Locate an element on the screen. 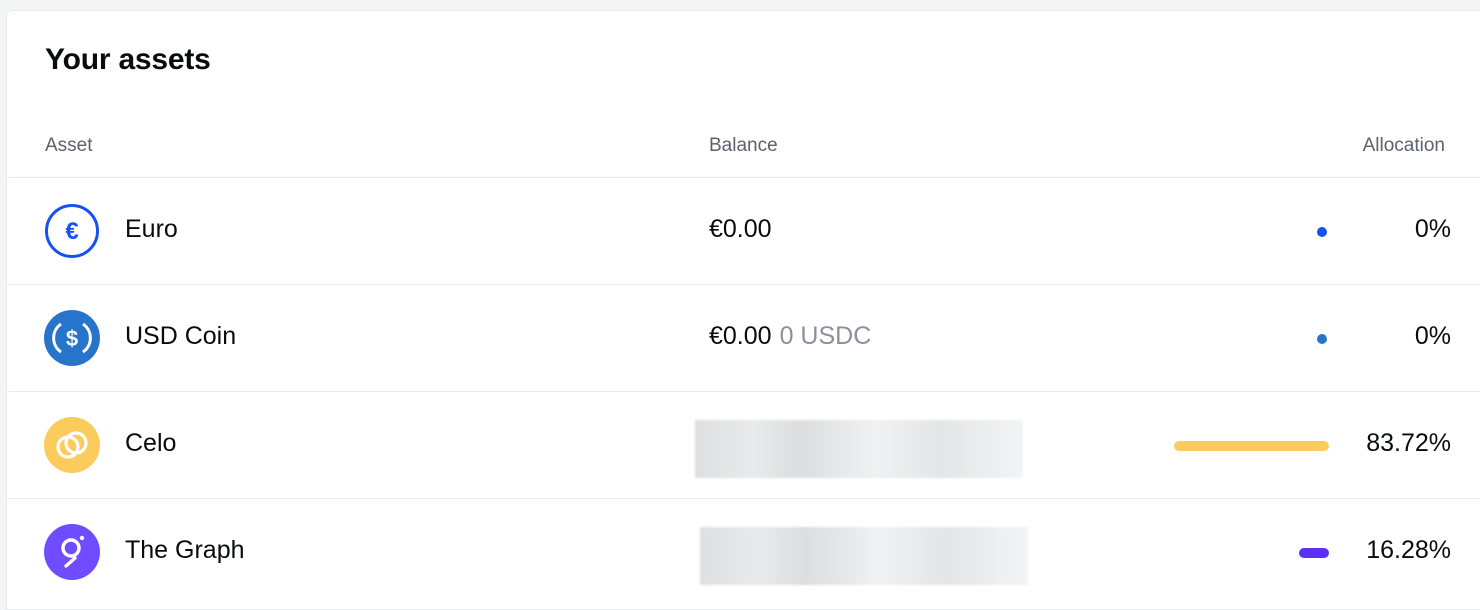 This screenshot has height=610, width=1480. usdc-icon: $ is located at coordinates (72, 338).